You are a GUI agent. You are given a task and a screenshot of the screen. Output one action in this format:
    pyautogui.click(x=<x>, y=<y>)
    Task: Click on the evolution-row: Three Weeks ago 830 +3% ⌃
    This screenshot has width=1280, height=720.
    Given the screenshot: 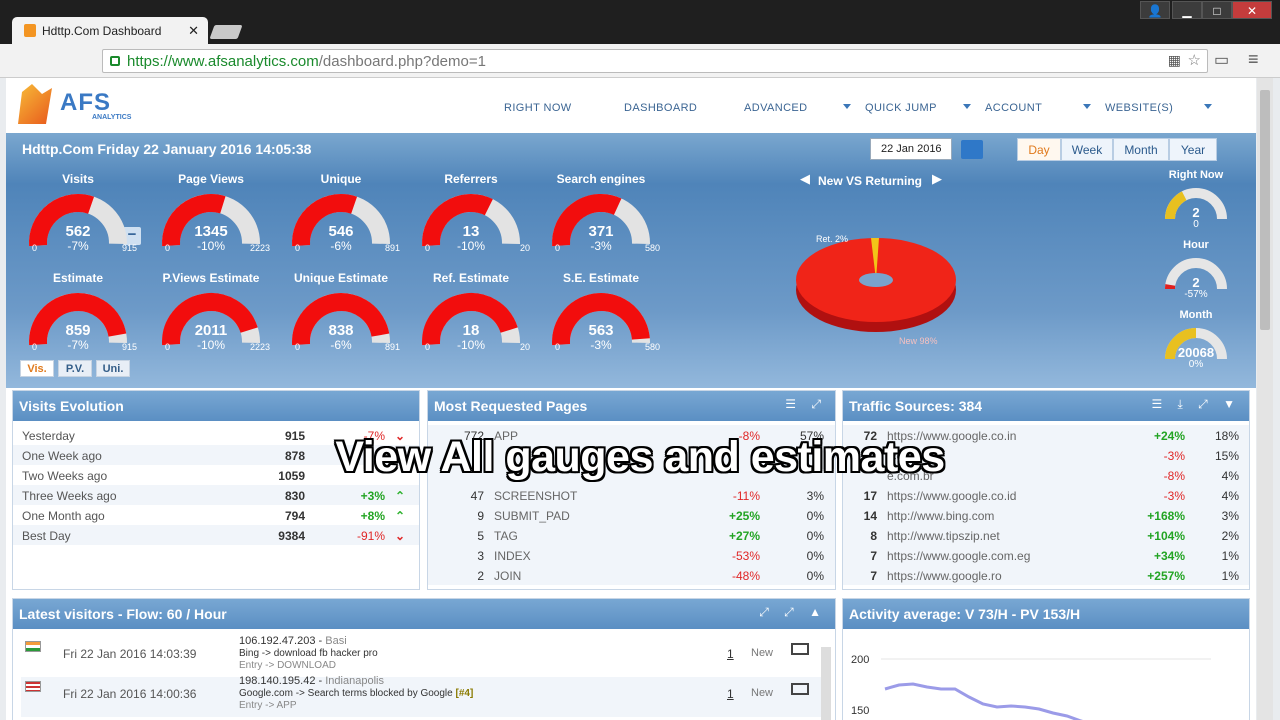 What is the action you would take?
    pyautogui.click(x=216, y=495)
    